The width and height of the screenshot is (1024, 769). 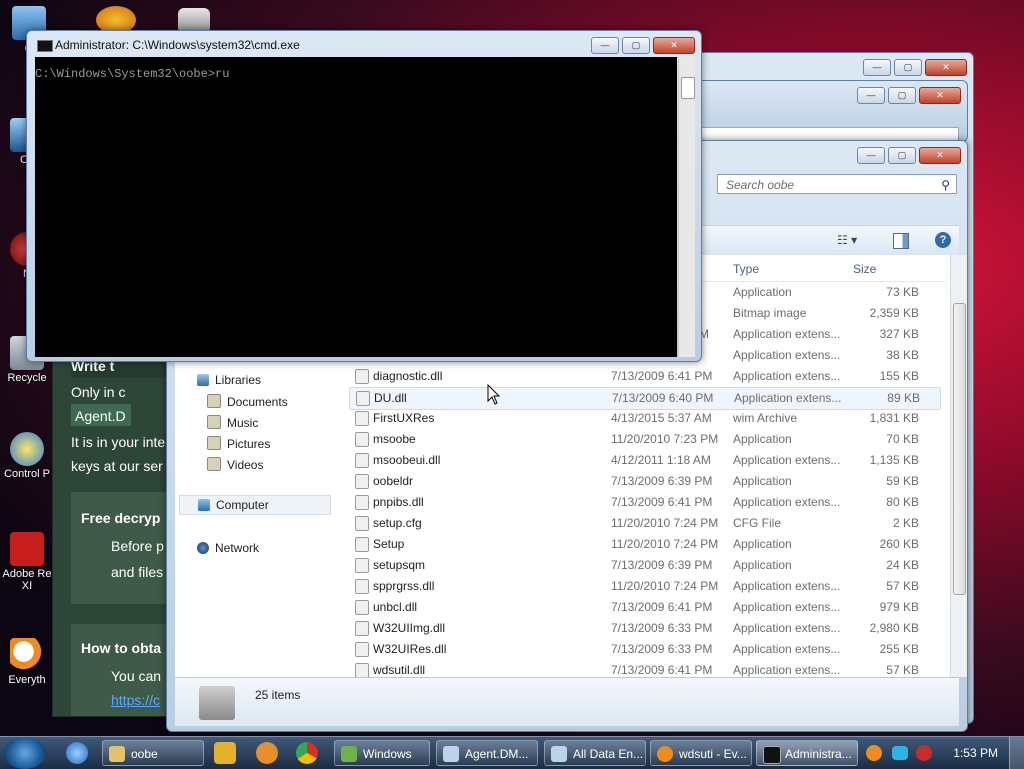 I want to click on file-date: 11/20/2010 7:24 PM, so click(x=665, y=586).